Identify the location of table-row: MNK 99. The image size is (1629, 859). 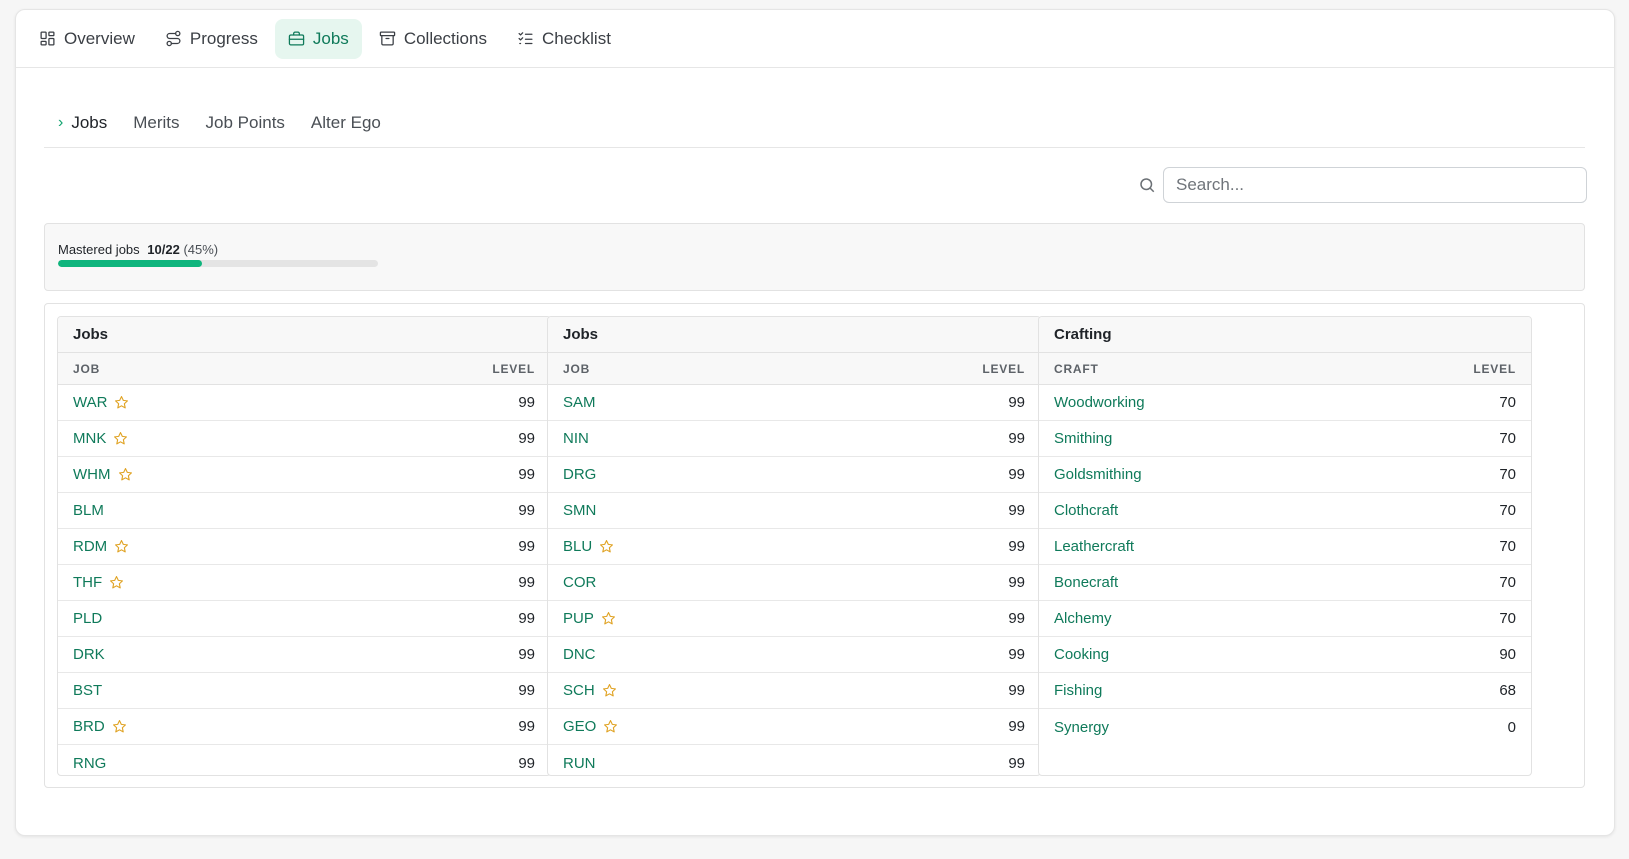
(304, 439).